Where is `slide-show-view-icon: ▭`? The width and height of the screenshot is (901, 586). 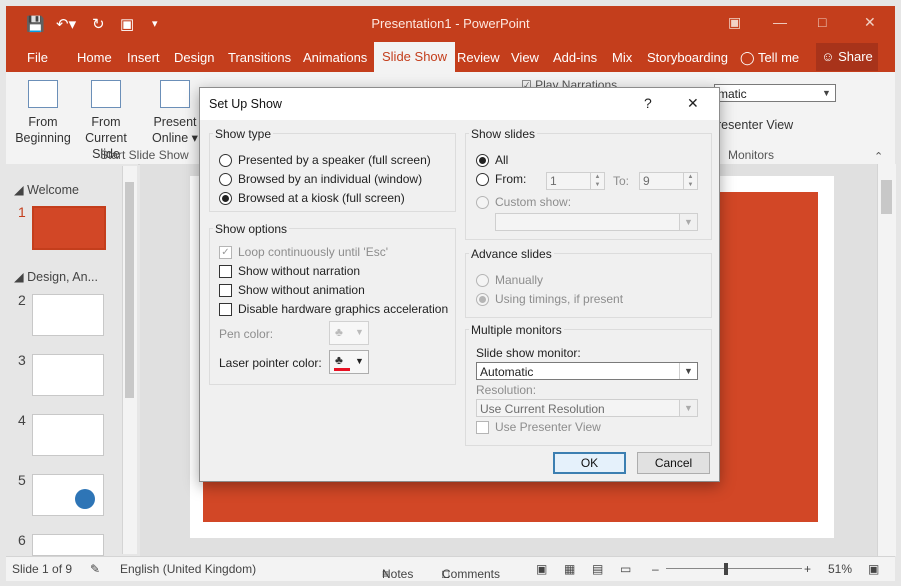
slide-show-view-icon: ▭ is located at coordinates (625, 569).